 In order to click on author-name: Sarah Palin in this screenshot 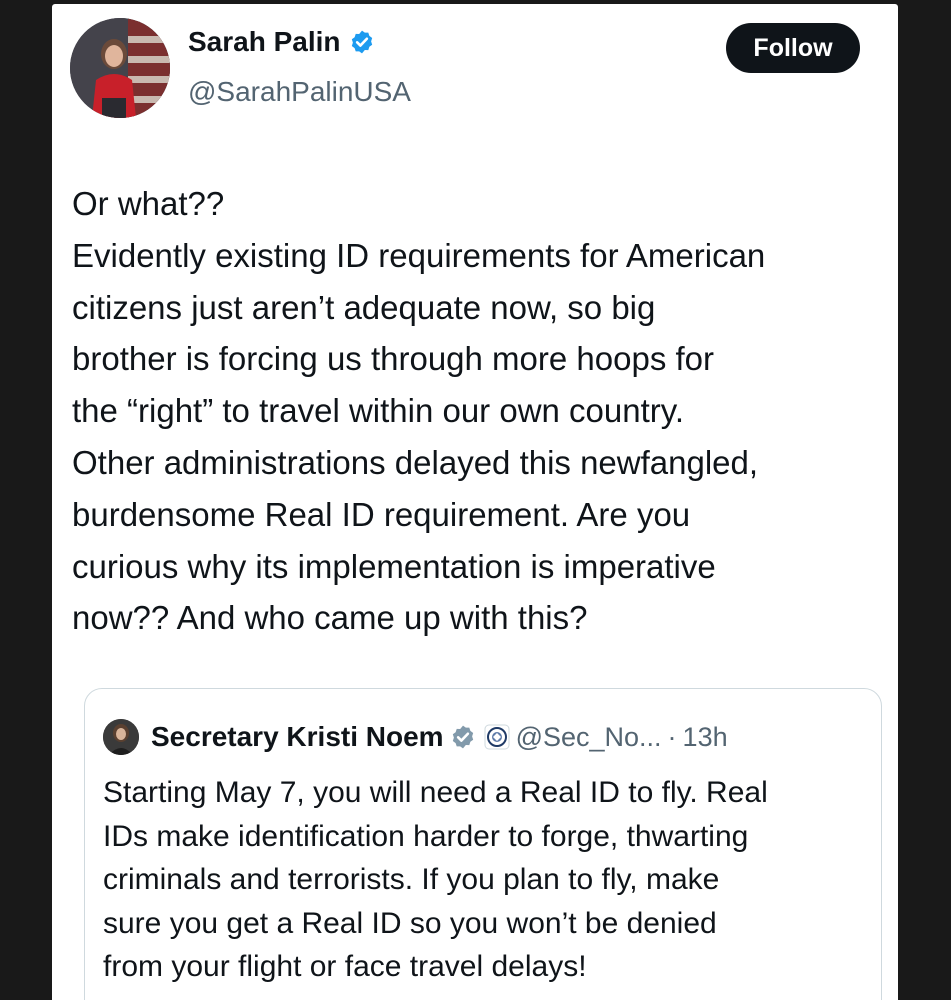, I will do `click(264, 42)`.